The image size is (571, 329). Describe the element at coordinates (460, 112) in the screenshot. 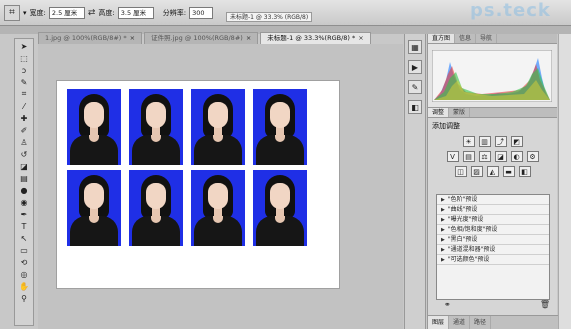

I see `tab-masks: 蒙版` at that location.